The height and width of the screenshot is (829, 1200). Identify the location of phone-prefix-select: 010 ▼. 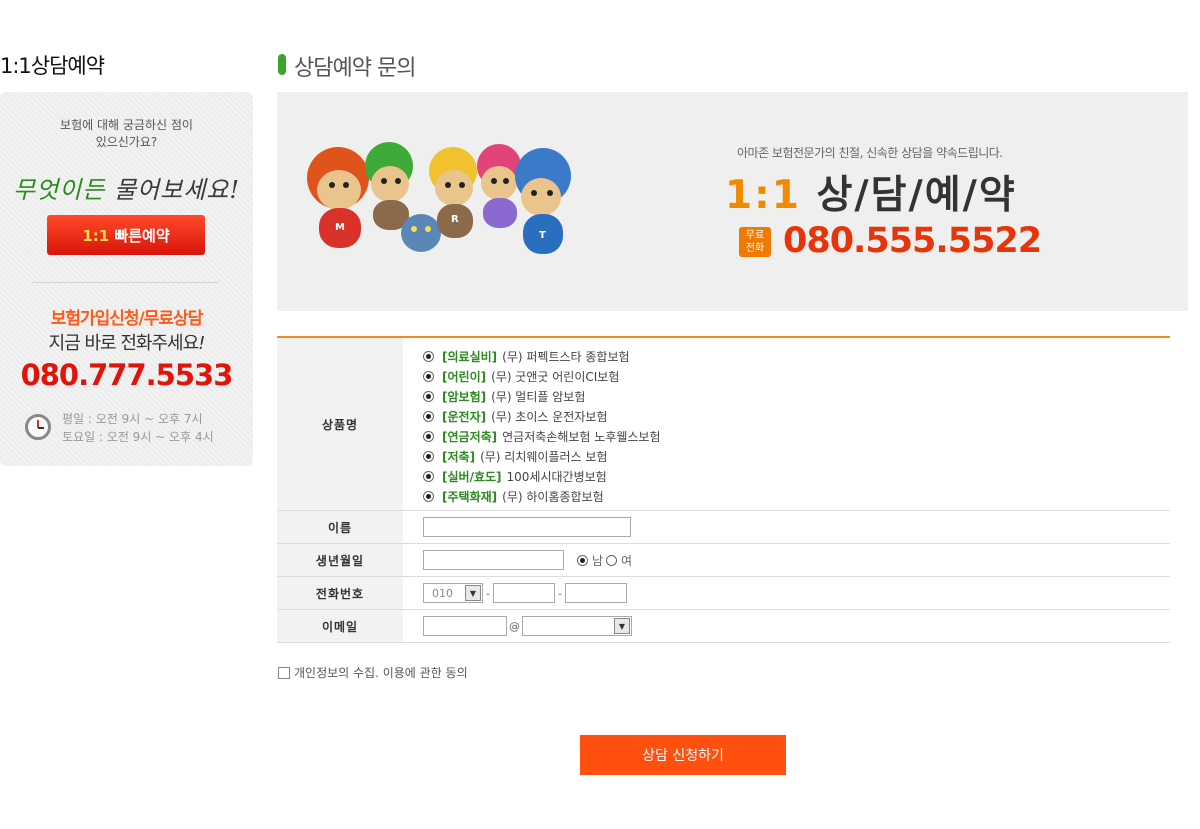
(453, 593).